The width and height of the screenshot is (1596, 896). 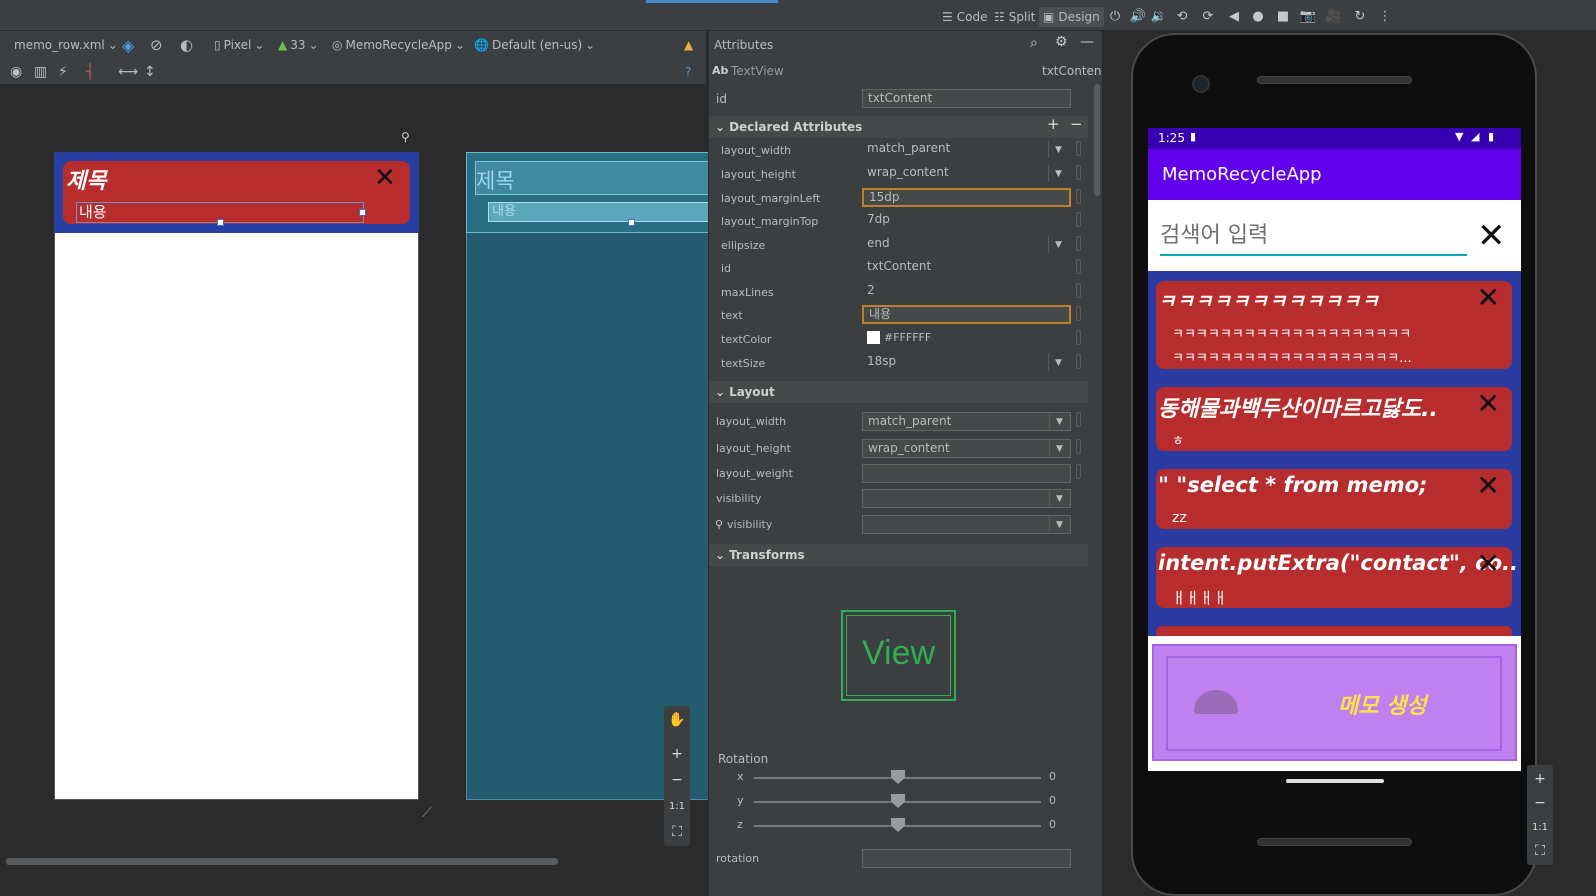 What do you see at coordinates (156, 45) in the screenshot?
I see `orientation-icon: ⊘` at bounding box center [156, 45].